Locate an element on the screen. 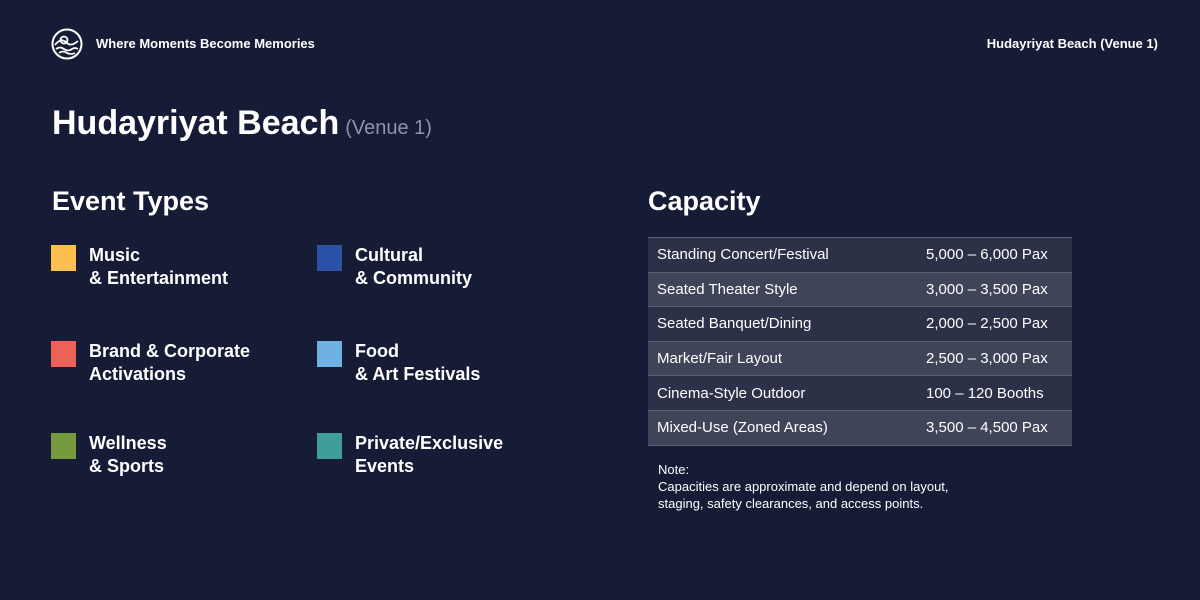 The height and width of the screenshot is (600, 1200). event-type-label: Cultural & Community is located at coordinates (413, 266).